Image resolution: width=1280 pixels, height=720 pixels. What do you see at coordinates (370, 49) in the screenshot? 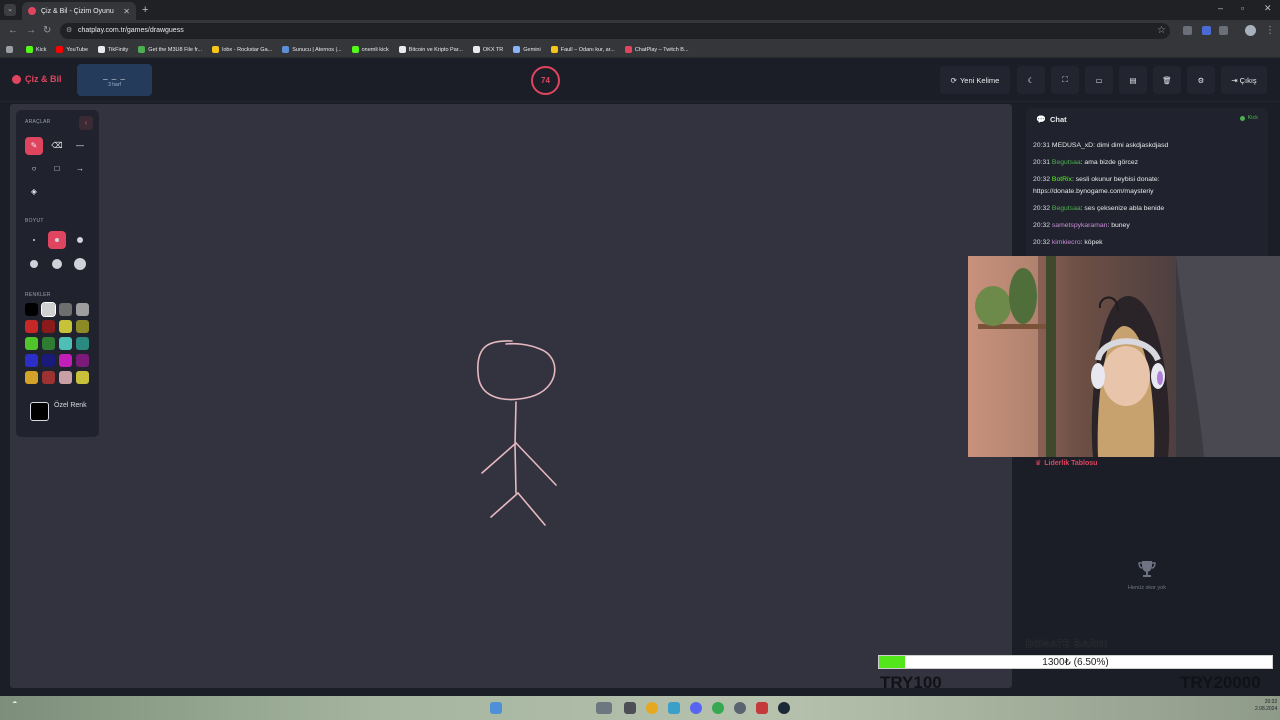
I see `bookmark-item: onemli kick` at bounding box center [370, 49].